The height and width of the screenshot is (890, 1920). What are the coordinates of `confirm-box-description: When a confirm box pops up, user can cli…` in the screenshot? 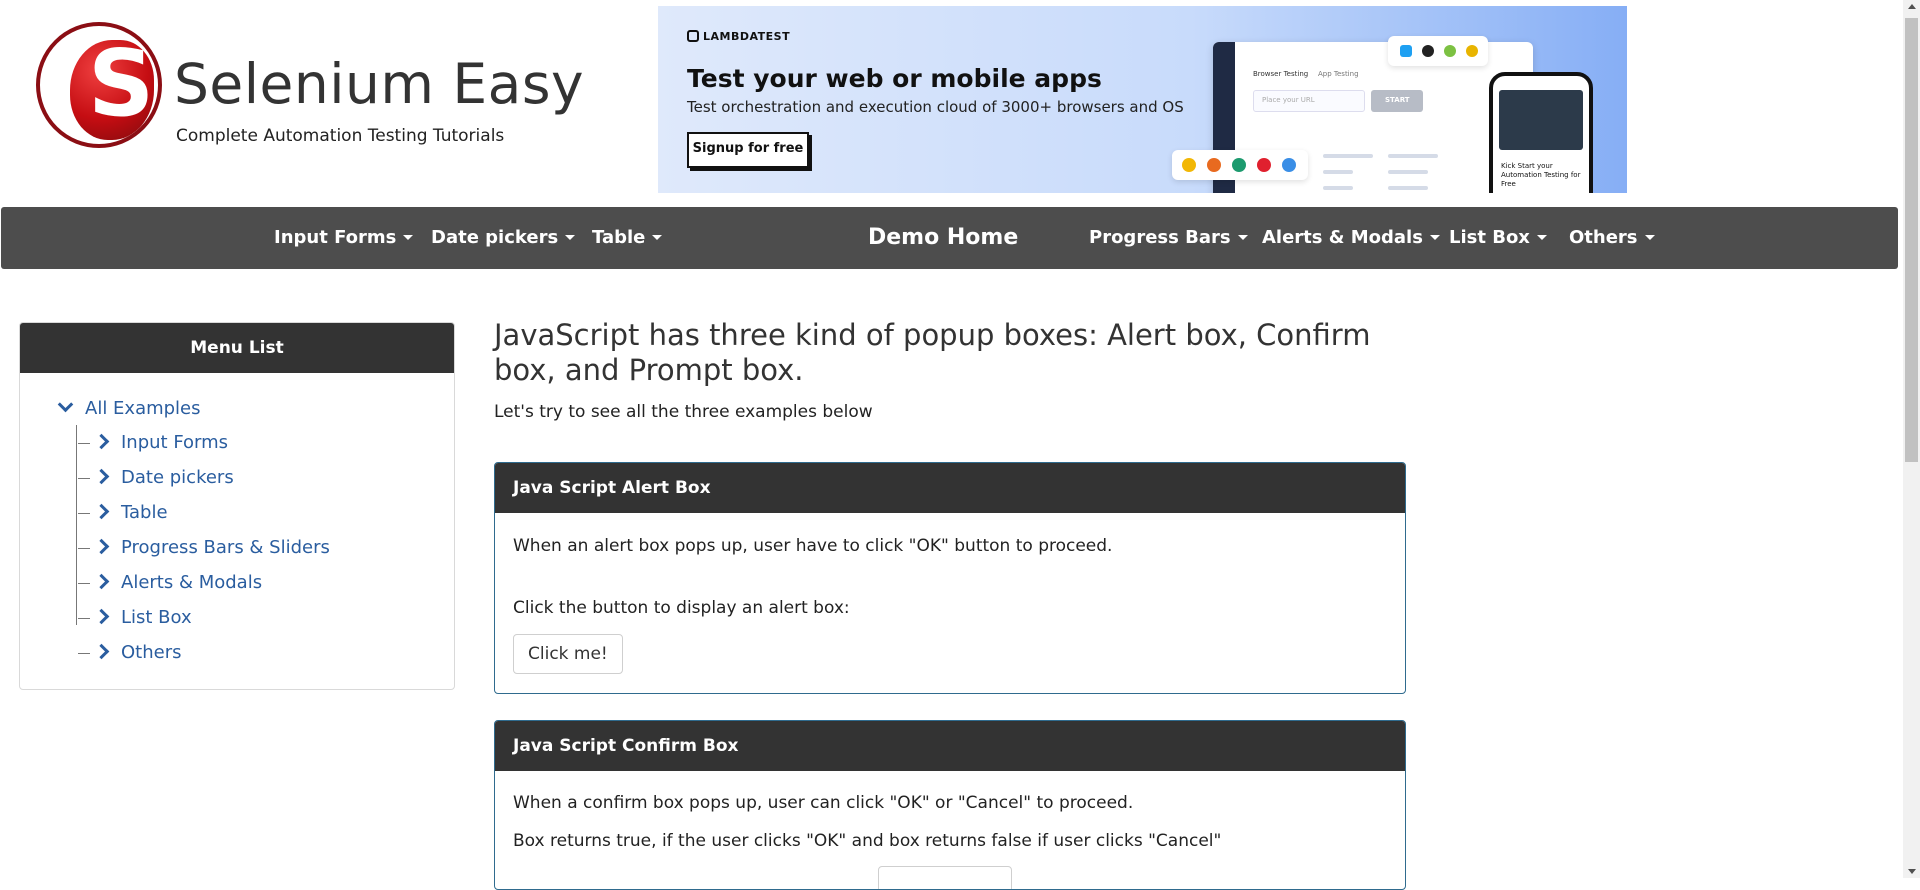 It's located at (823, 803).